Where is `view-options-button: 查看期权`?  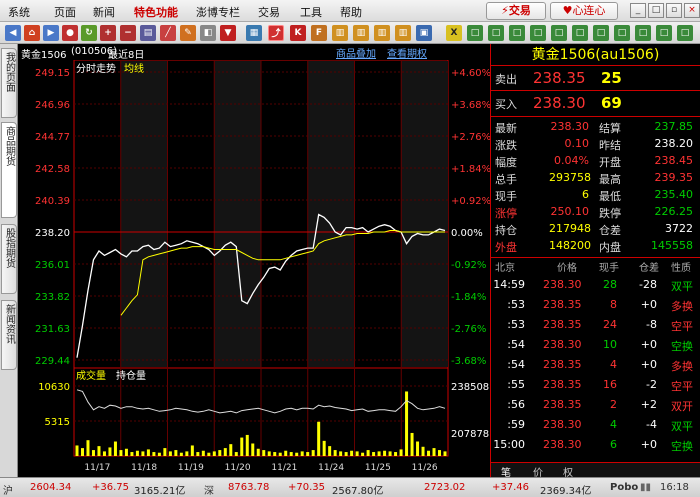
view-options-button: 查看期权 is located at coordinates (407, 52).